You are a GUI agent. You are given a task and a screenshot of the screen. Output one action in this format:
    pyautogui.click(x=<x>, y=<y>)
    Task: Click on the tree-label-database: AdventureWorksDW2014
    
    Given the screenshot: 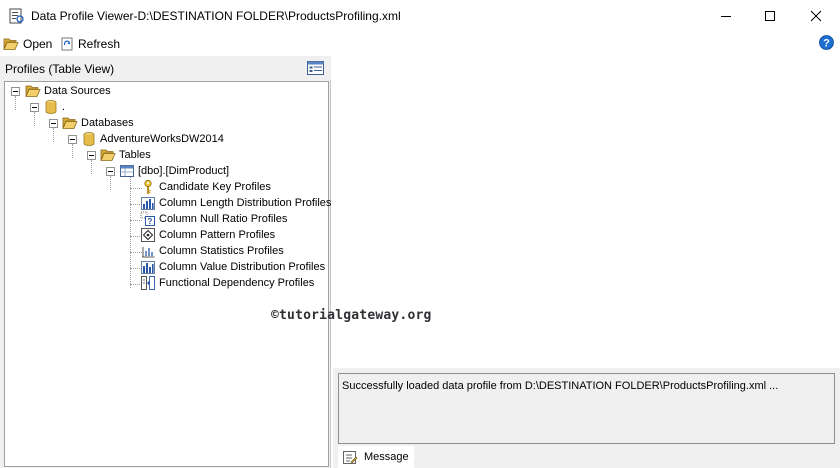 What is the action you would take?
    pyautogui.click(x=162, y=139)
    